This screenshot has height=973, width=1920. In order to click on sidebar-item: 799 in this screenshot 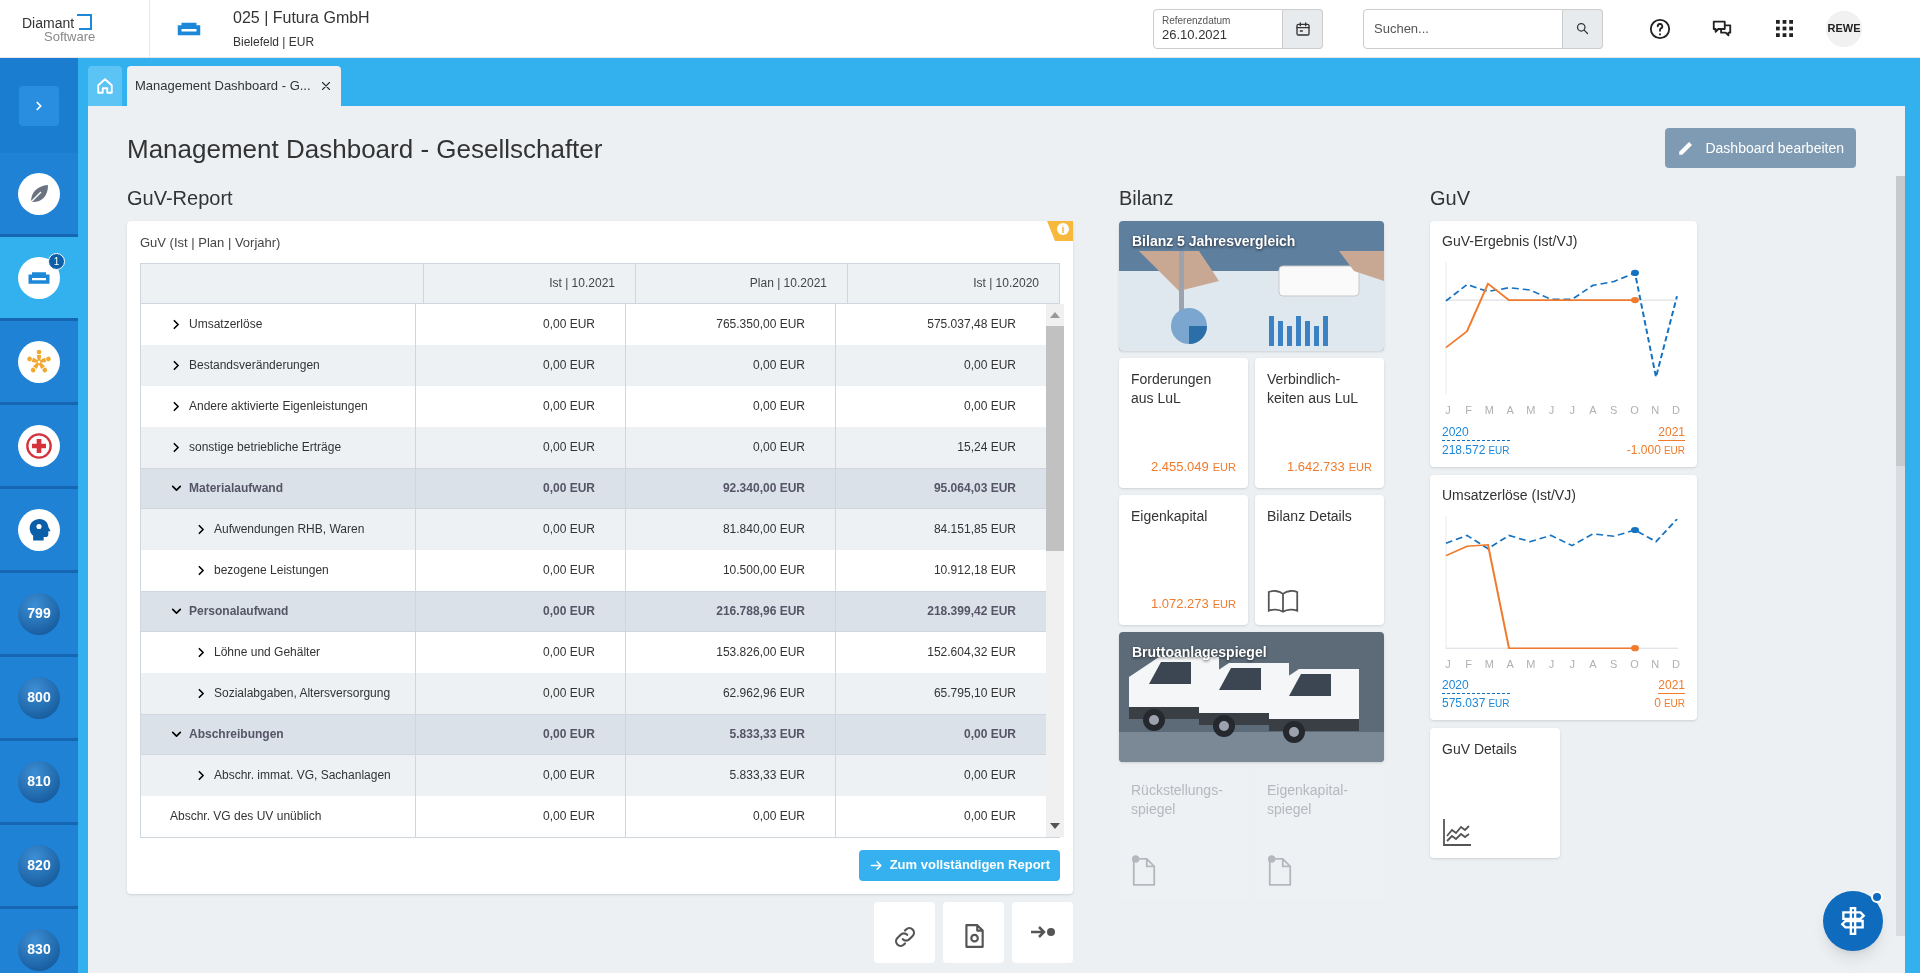, I will do `click(39, 615)`.